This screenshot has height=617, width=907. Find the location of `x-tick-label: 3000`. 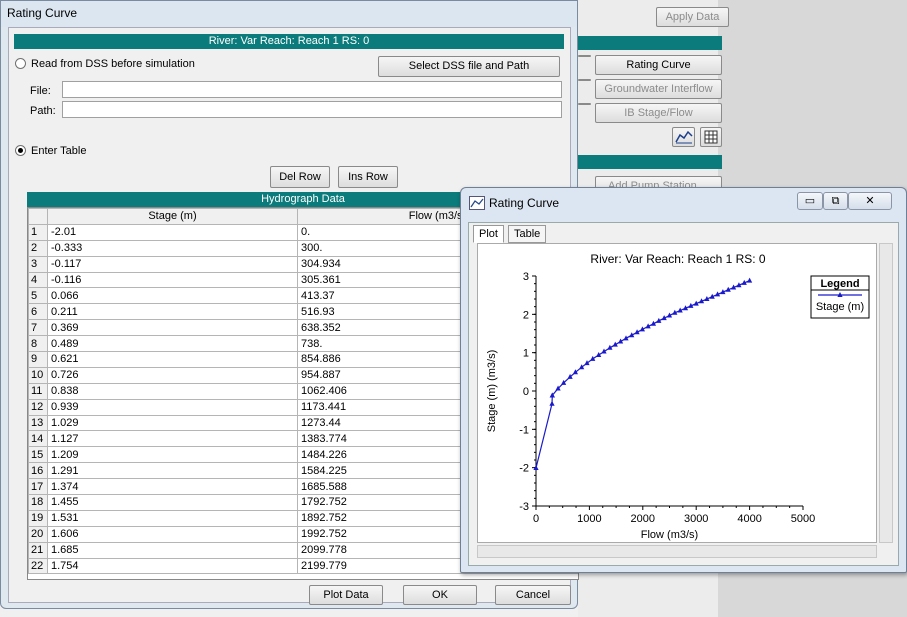

x-tick-label: 3000 is located at coordinates (696, 519).